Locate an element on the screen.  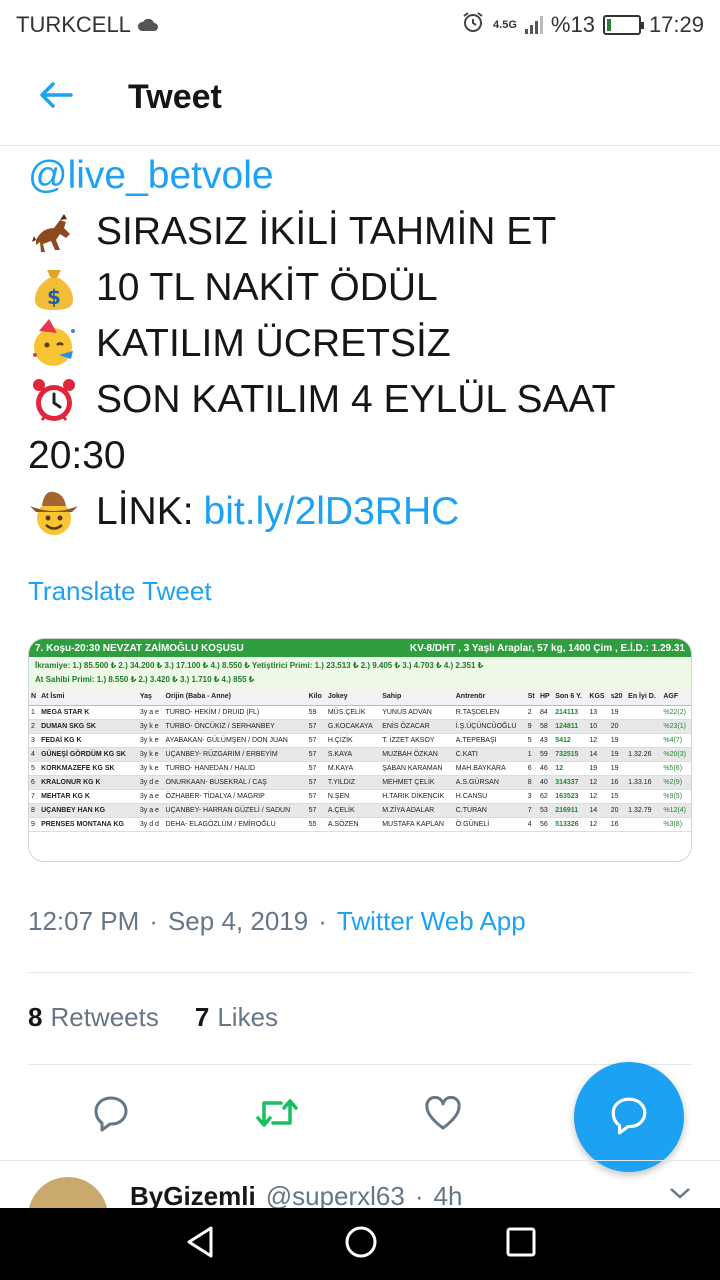
tweet-line: $ 10 TL NAKİT ÖDÜL is located at coordinates (363, 288).